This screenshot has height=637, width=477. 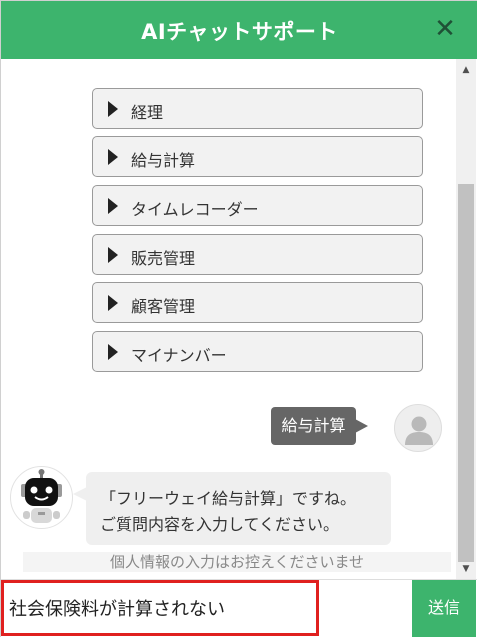 I want to click on privacy-notice: 個人情報の入力はお控えくださいませ, so click(x=237, y=562).